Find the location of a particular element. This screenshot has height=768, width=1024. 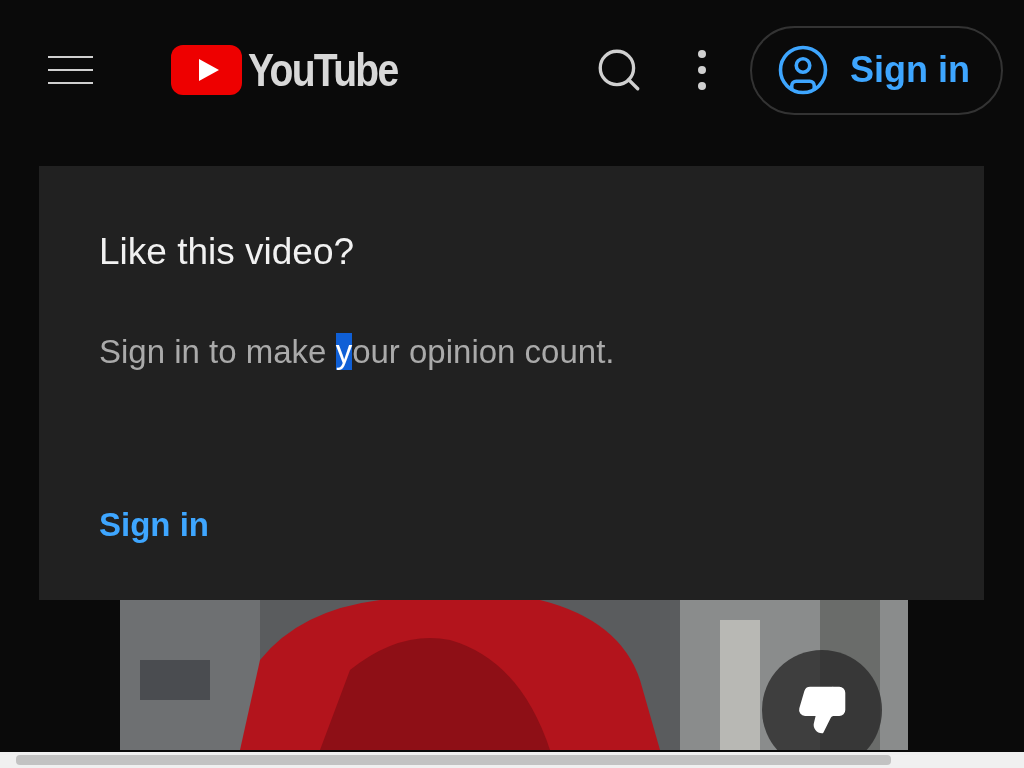

horizontal-scrollbar is located at coordinates (512, 760).